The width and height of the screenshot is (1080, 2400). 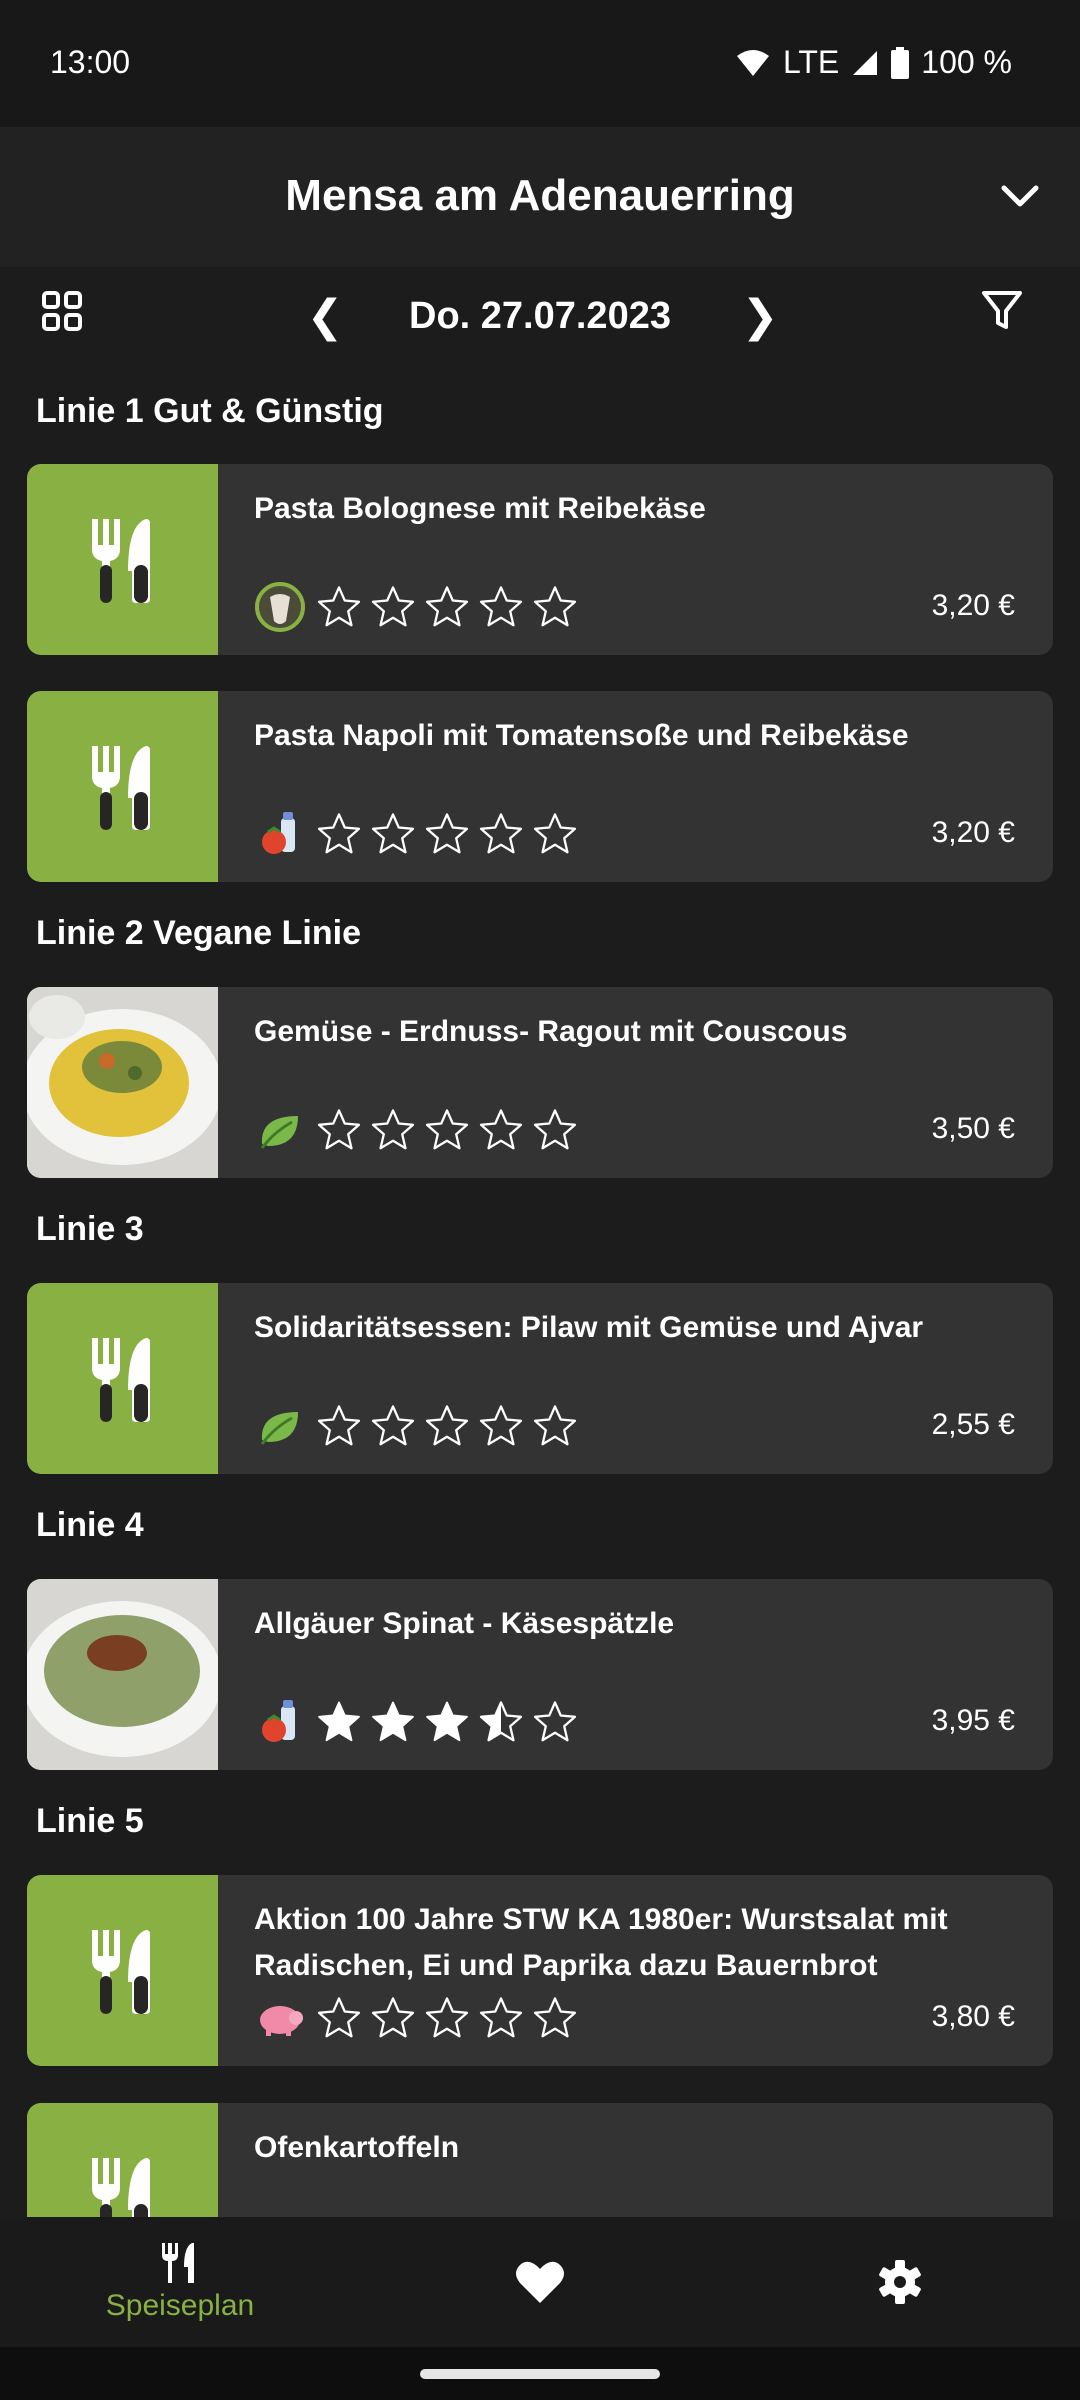 I want to click on signal-icon, so click(x=865, y=62).